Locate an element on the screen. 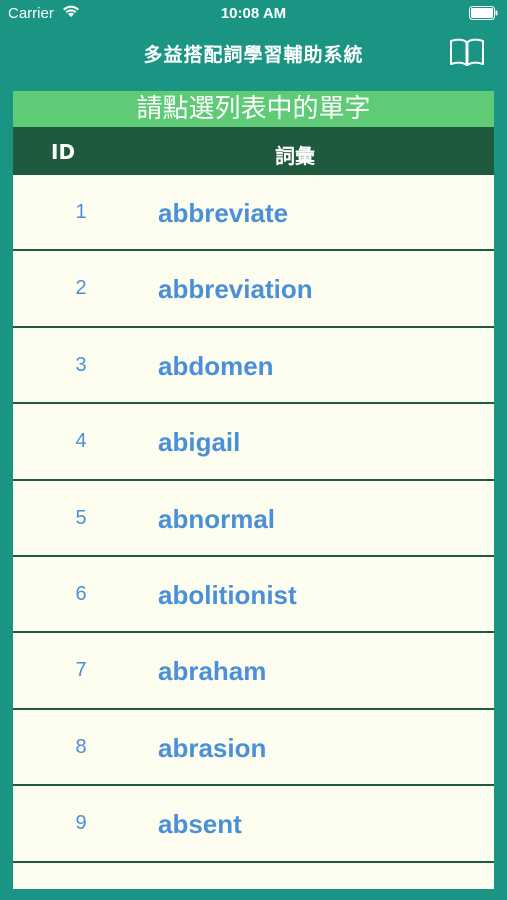  row-word: abdomen is located at coordinates (216, 365).